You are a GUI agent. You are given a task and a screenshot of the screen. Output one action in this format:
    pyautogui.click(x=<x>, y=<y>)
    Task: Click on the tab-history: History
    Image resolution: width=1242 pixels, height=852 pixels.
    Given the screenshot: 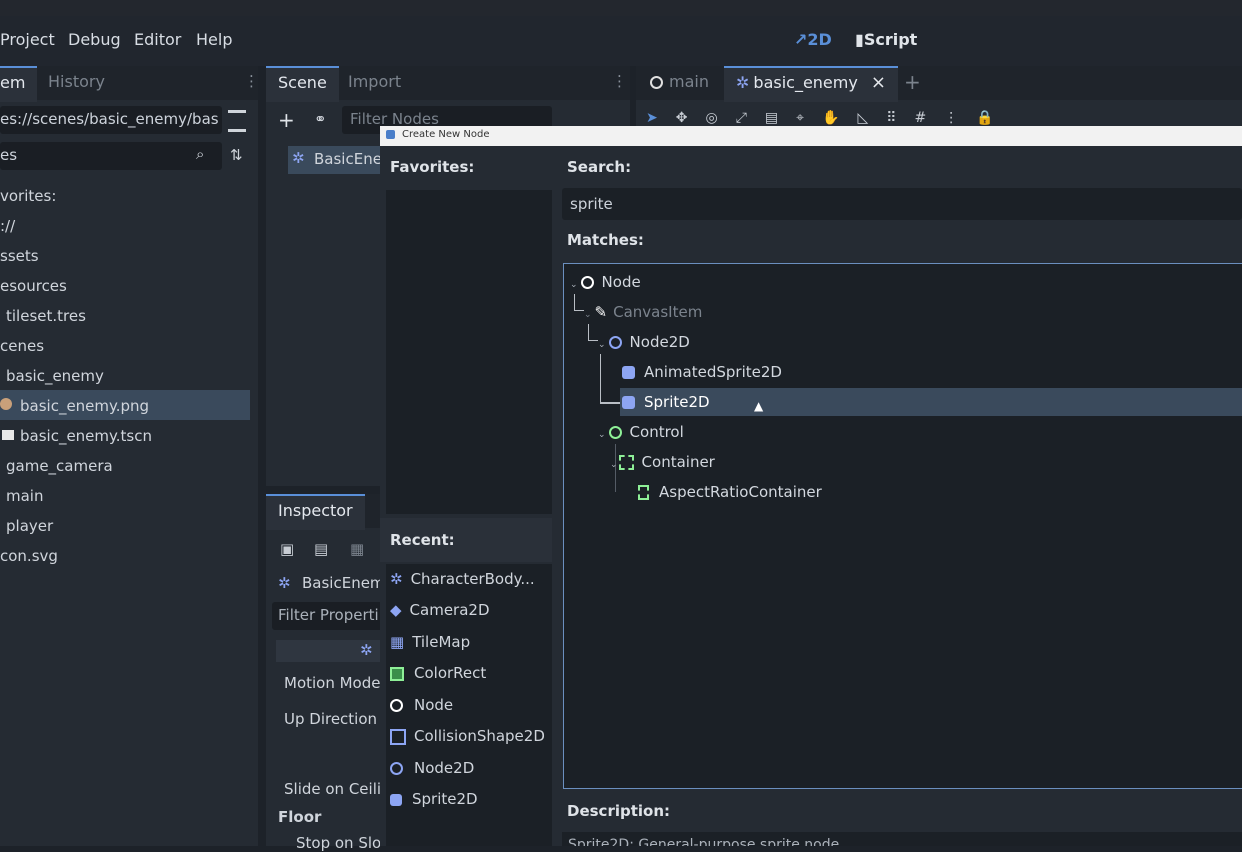 What is the action you would take?
    pyautogui.click(x=76, y=83)
    